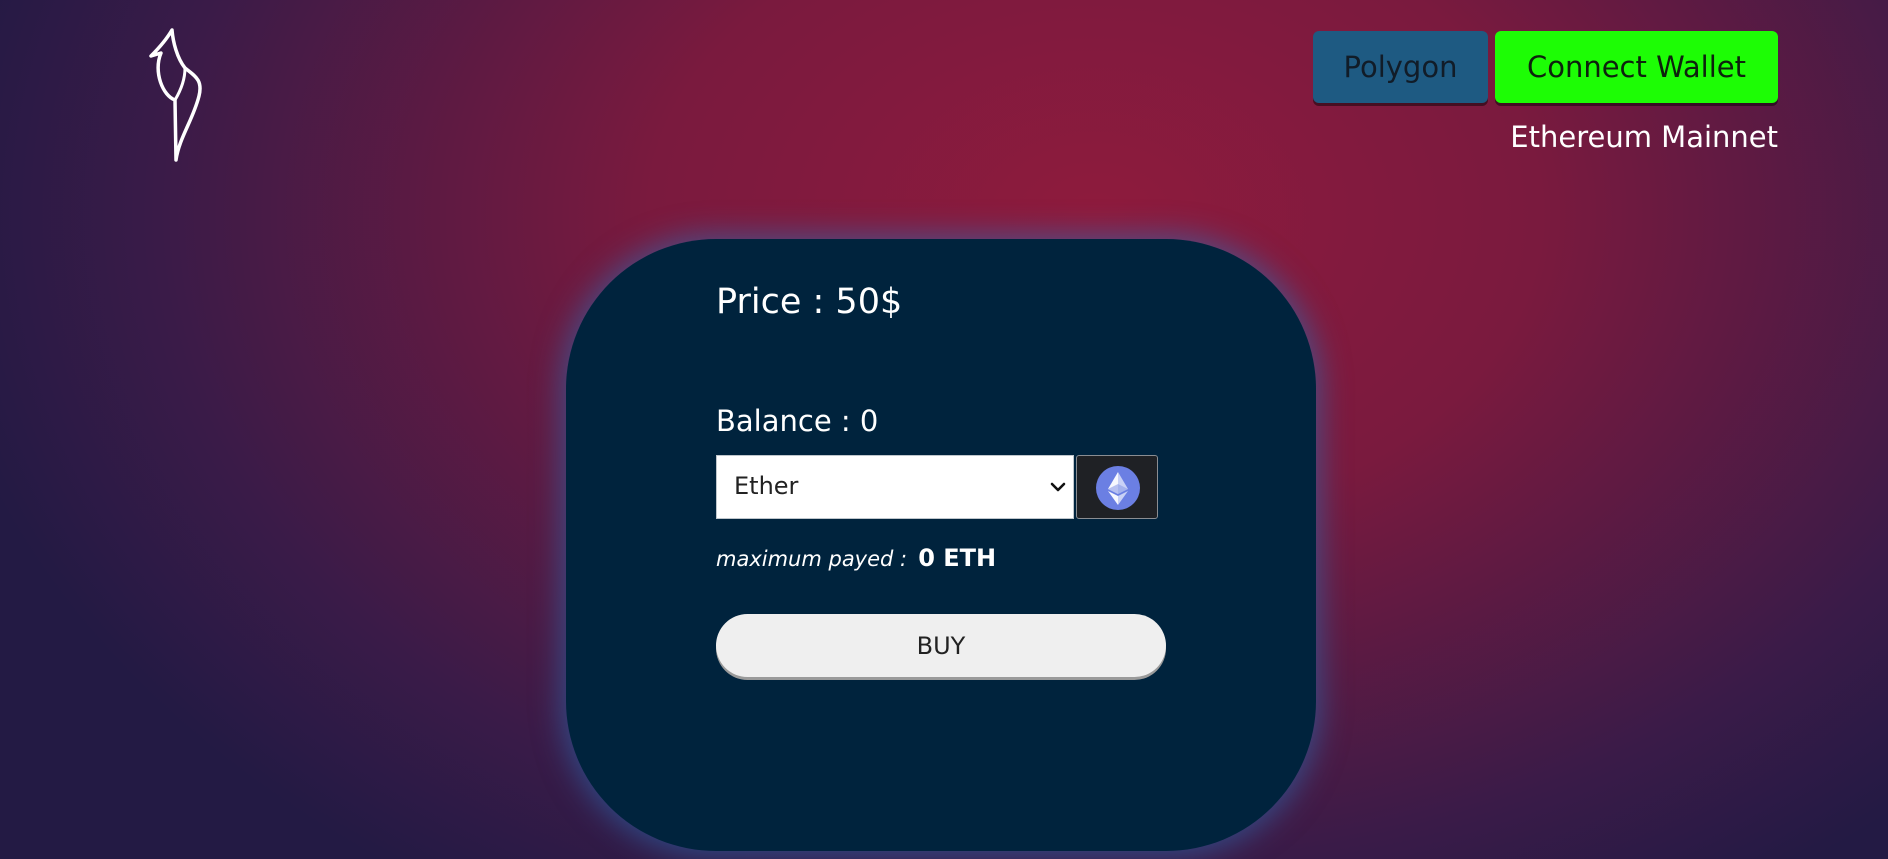 The image size is (1888, 859). What do you see at coordinates (1644, 137) in the screenshot?
I see `current-network-label: Ethereum Mainnet` at bounding box center [1644, 137].